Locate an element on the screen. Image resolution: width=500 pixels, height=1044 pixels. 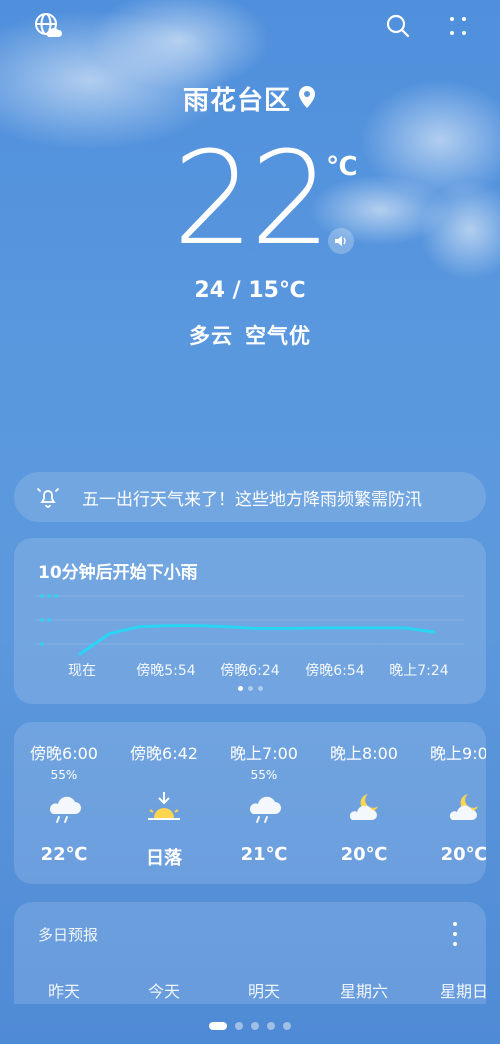
search-icon is located at coordinates (398, 26).